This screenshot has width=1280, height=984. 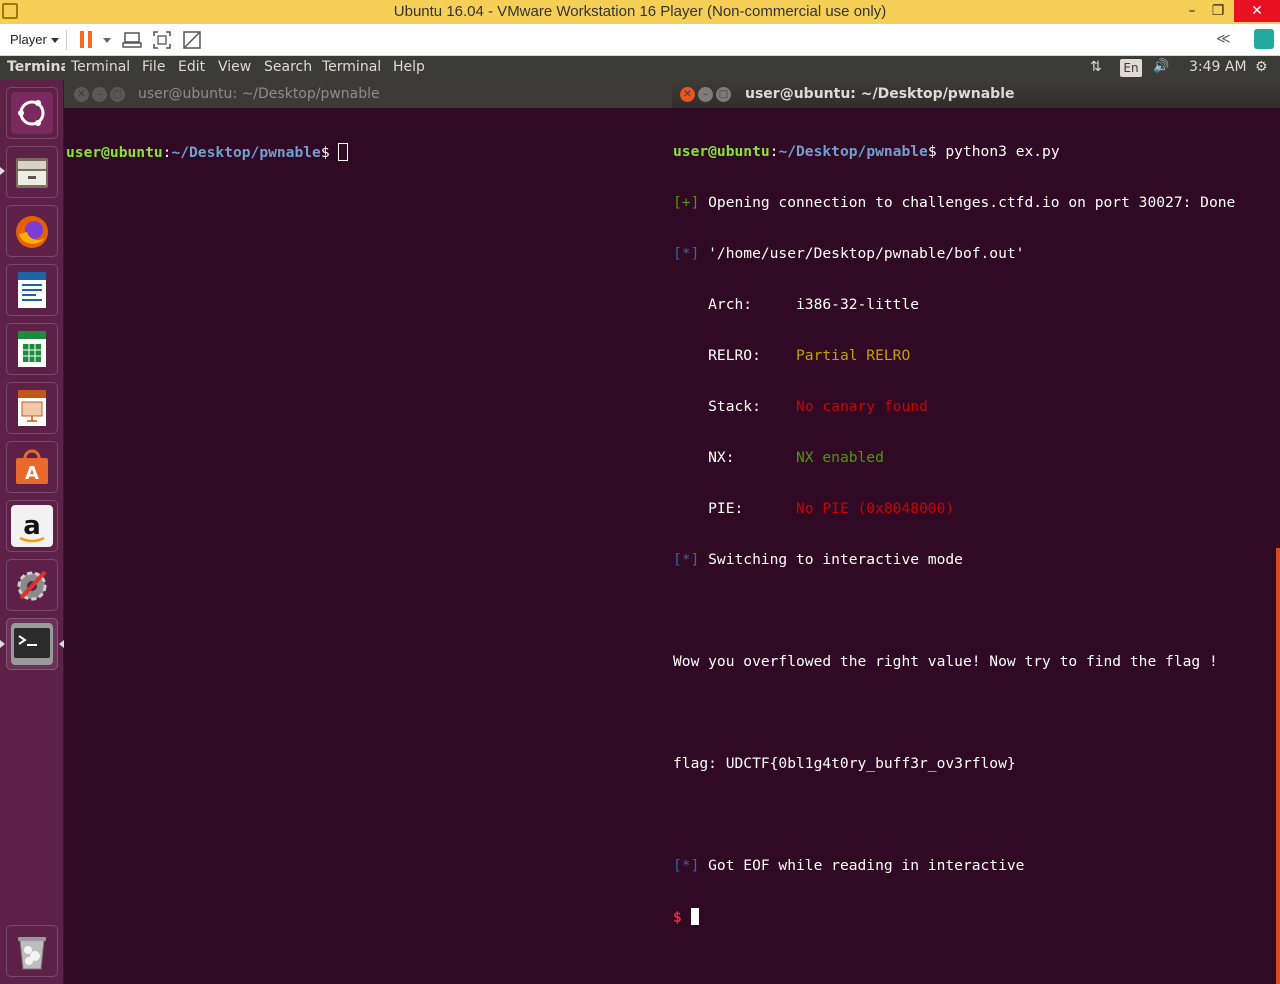 What do you see at coordinates (875, 508) in the screenshot?
I see `checksec-value: No PIE (0x8048000)` at bounding box center [875, 508].